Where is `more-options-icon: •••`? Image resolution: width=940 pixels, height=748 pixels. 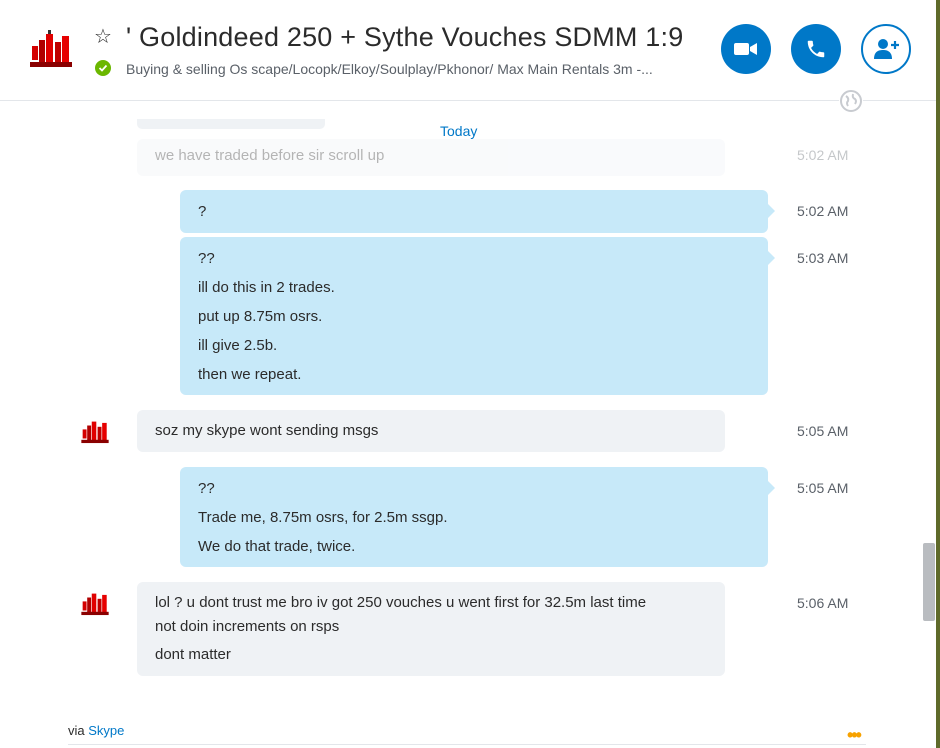
more-options-icon: ••• is located at coordinates (854, 735).